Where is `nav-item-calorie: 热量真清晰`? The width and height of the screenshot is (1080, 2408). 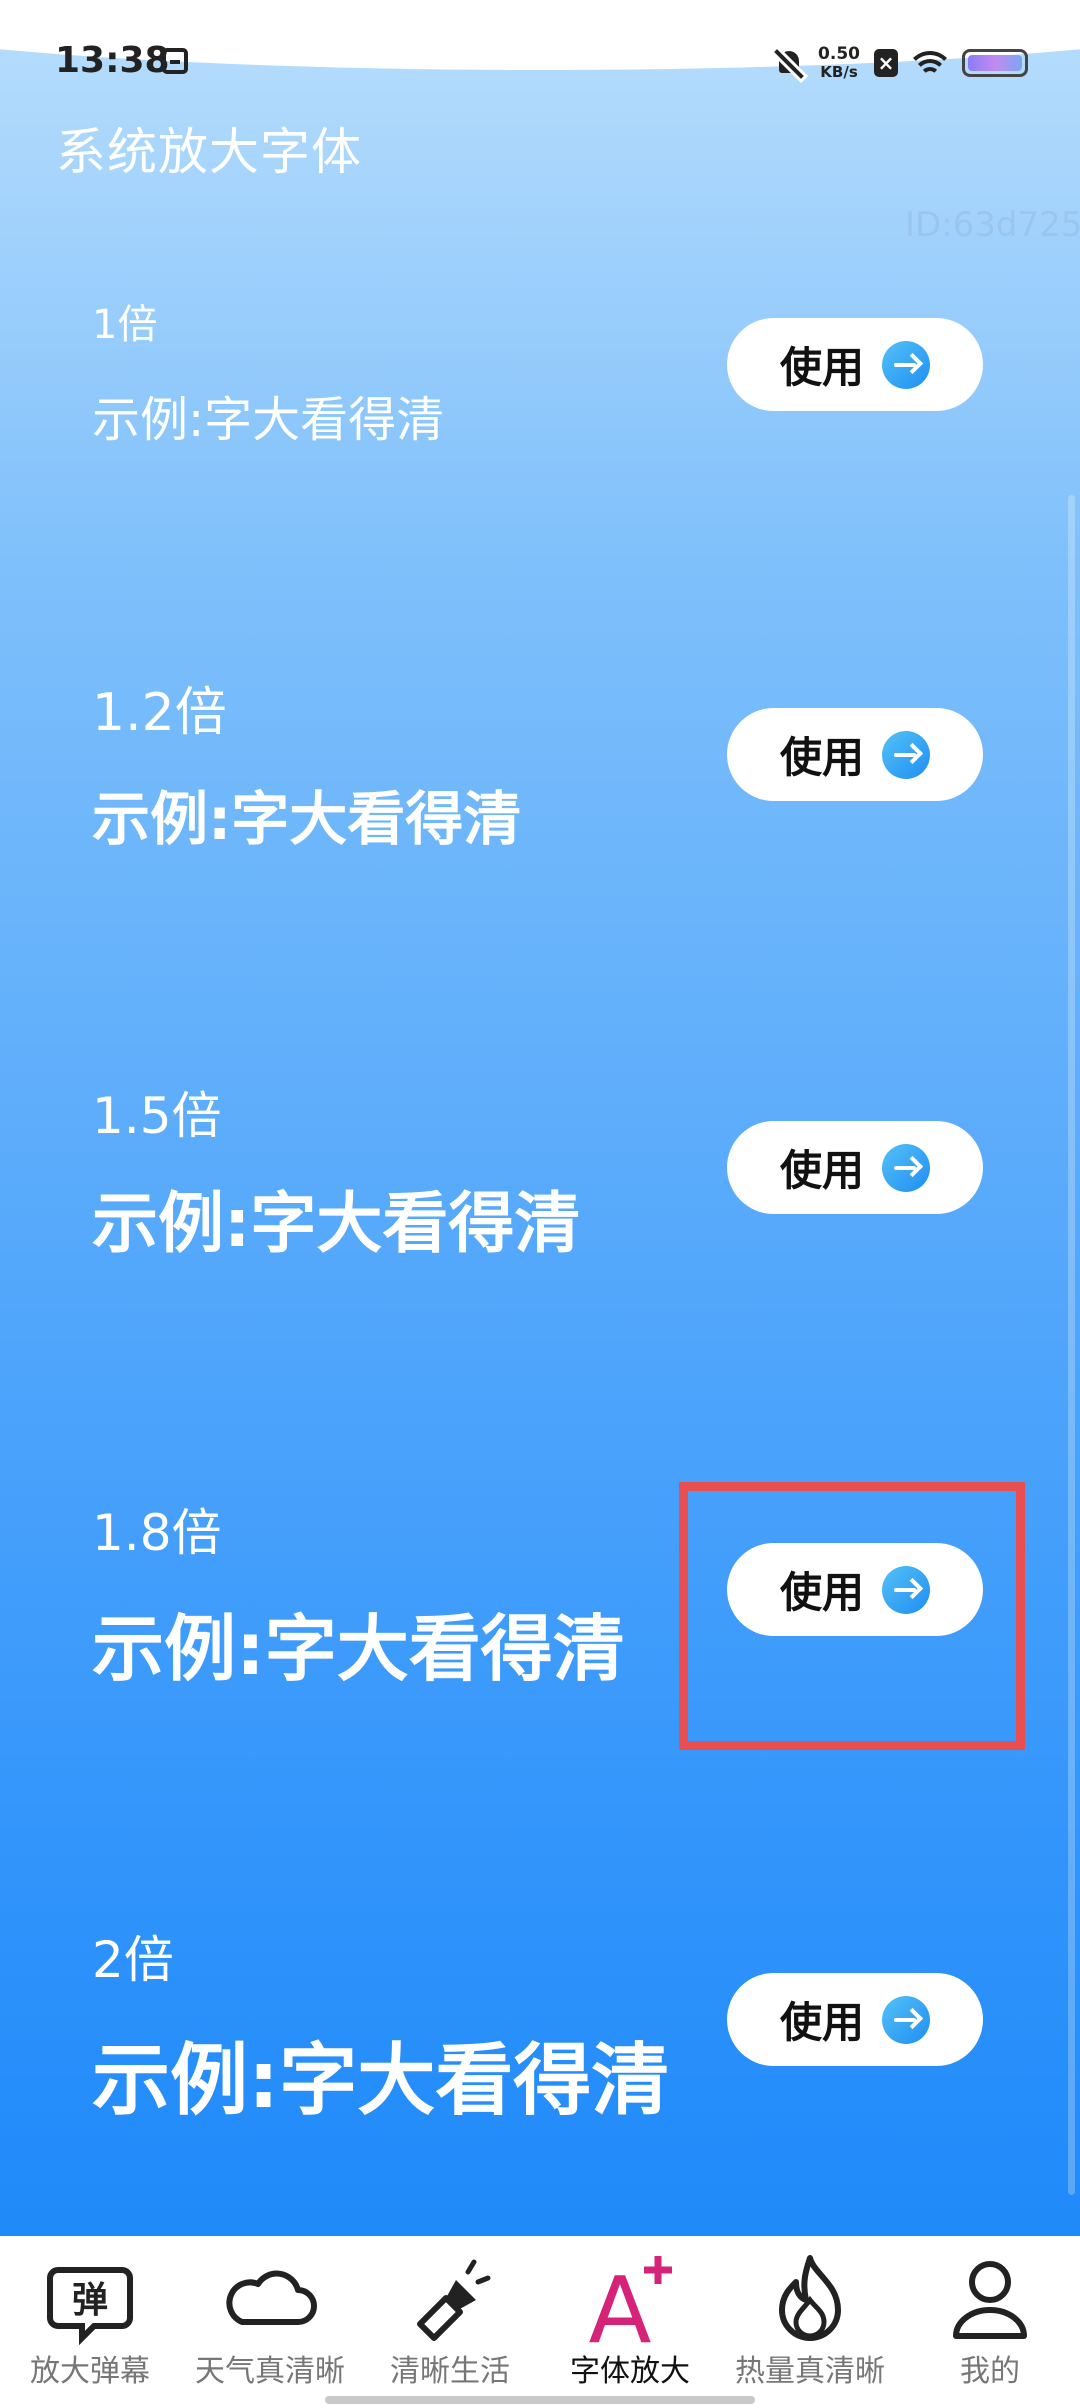 nav-item-calorie: 热量真清晰 is located at coordinates (810, 2322).